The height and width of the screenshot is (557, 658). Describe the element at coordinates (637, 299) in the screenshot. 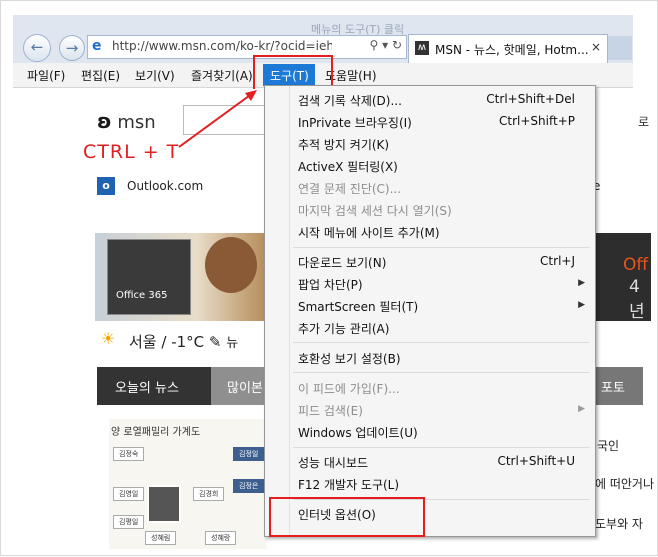

I see `promo-line-2: 4년` at that location.